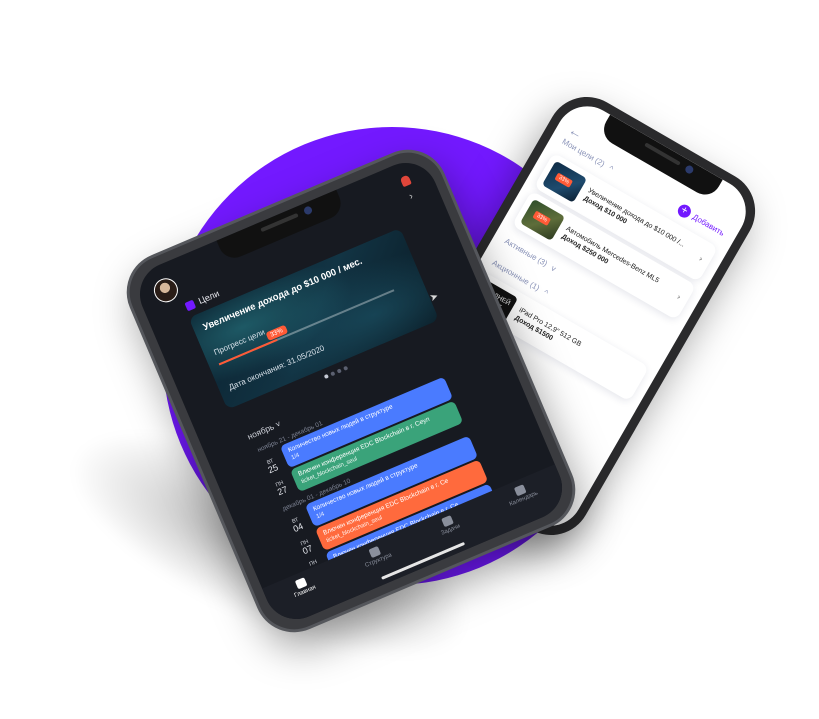 The height and width of the screenshot is (719, 819). Describe the element at coordinates (208, 297) in the screenshot. I see `goals-title: Цели` at that location.